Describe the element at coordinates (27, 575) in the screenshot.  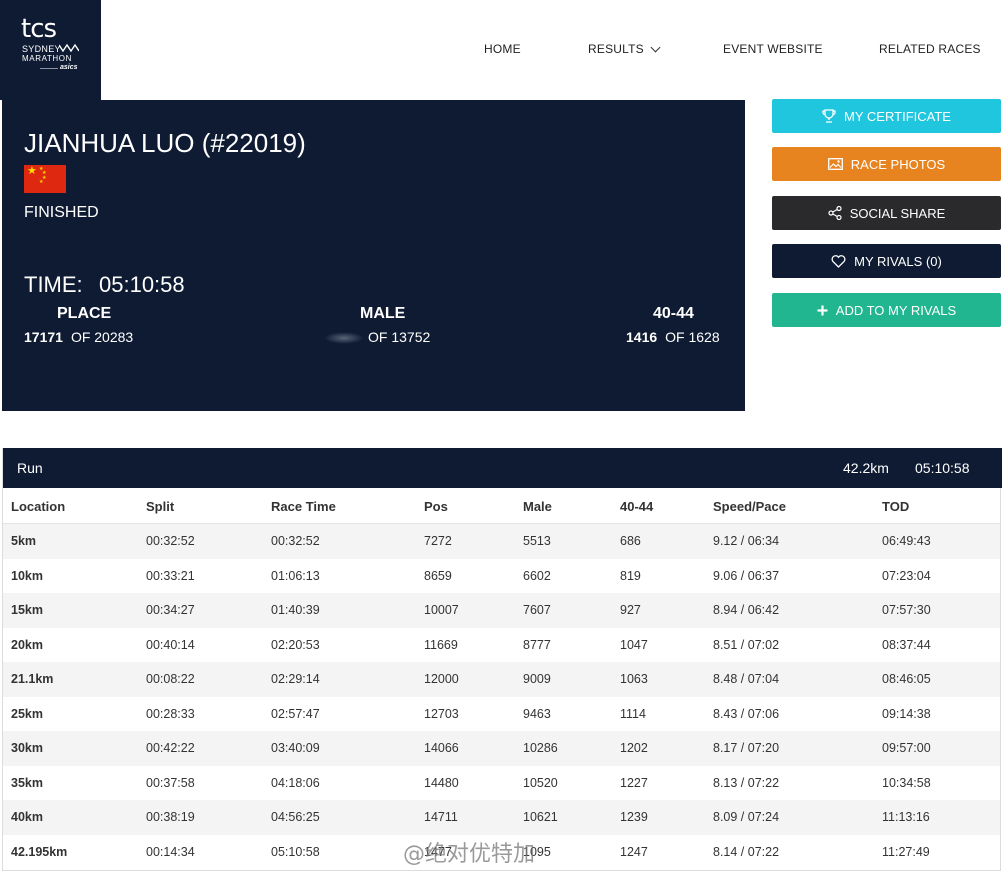
I see `cell-location: 10km` at that location.